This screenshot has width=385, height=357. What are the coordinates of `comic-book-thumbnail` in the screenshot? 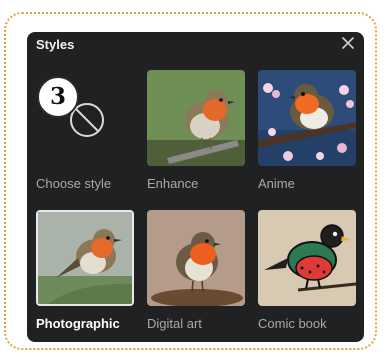 It's located at (307, 258).